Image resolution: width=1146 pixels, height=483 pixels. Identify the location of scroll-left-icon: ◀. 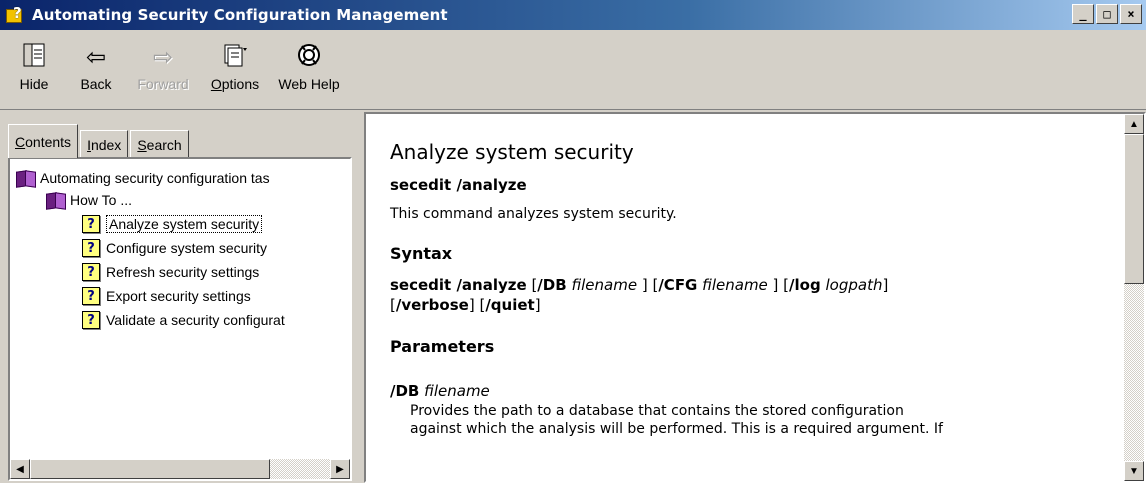
(20, 469).